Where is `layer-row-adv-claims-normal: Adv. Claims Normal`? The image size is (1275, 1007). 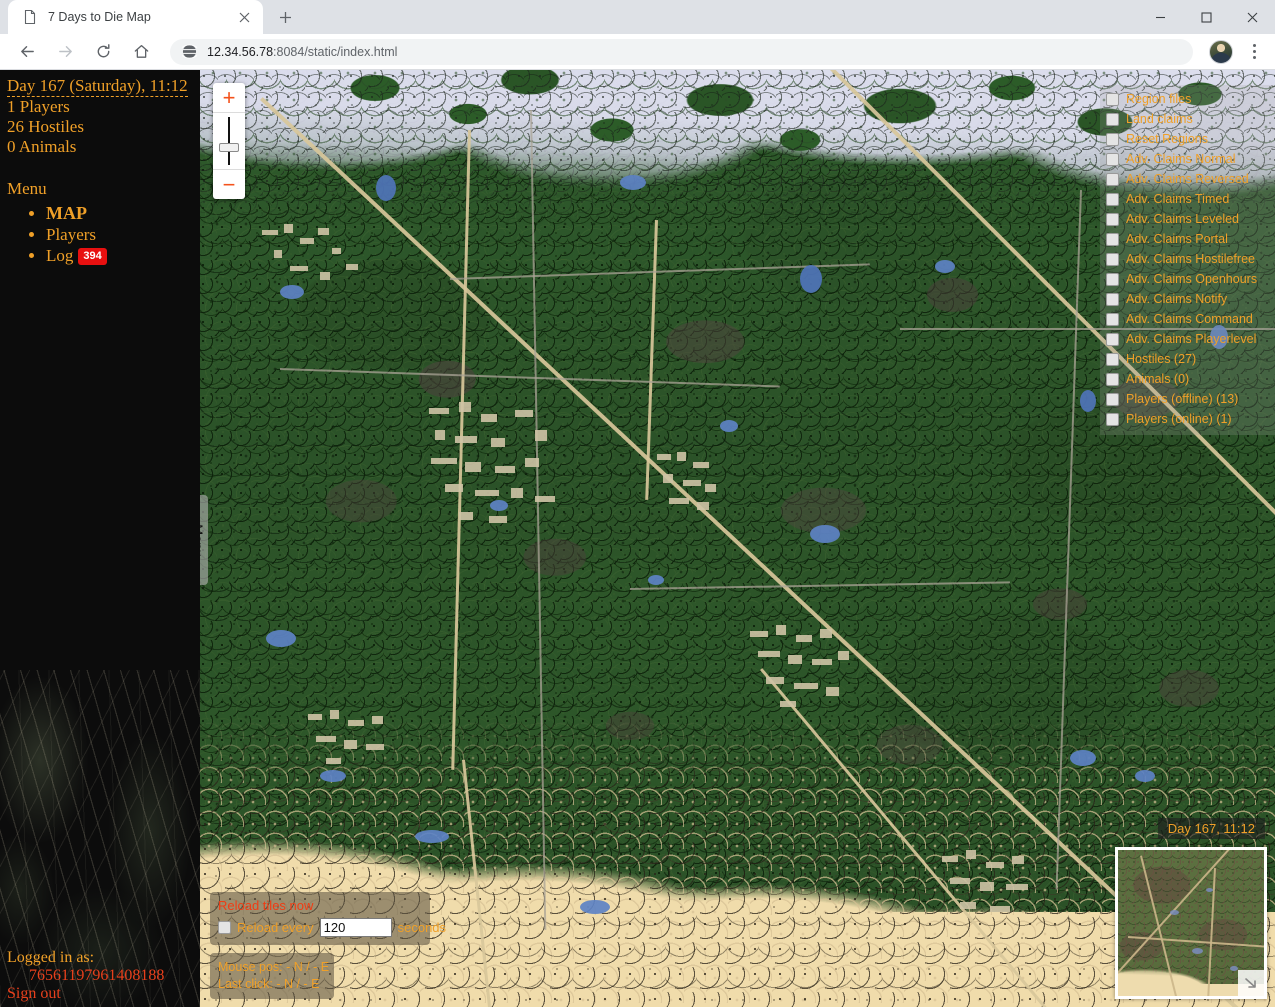 layer-row-adv-claims-normal: Adv. Claims Normal is located at coordinates (1188, 159).